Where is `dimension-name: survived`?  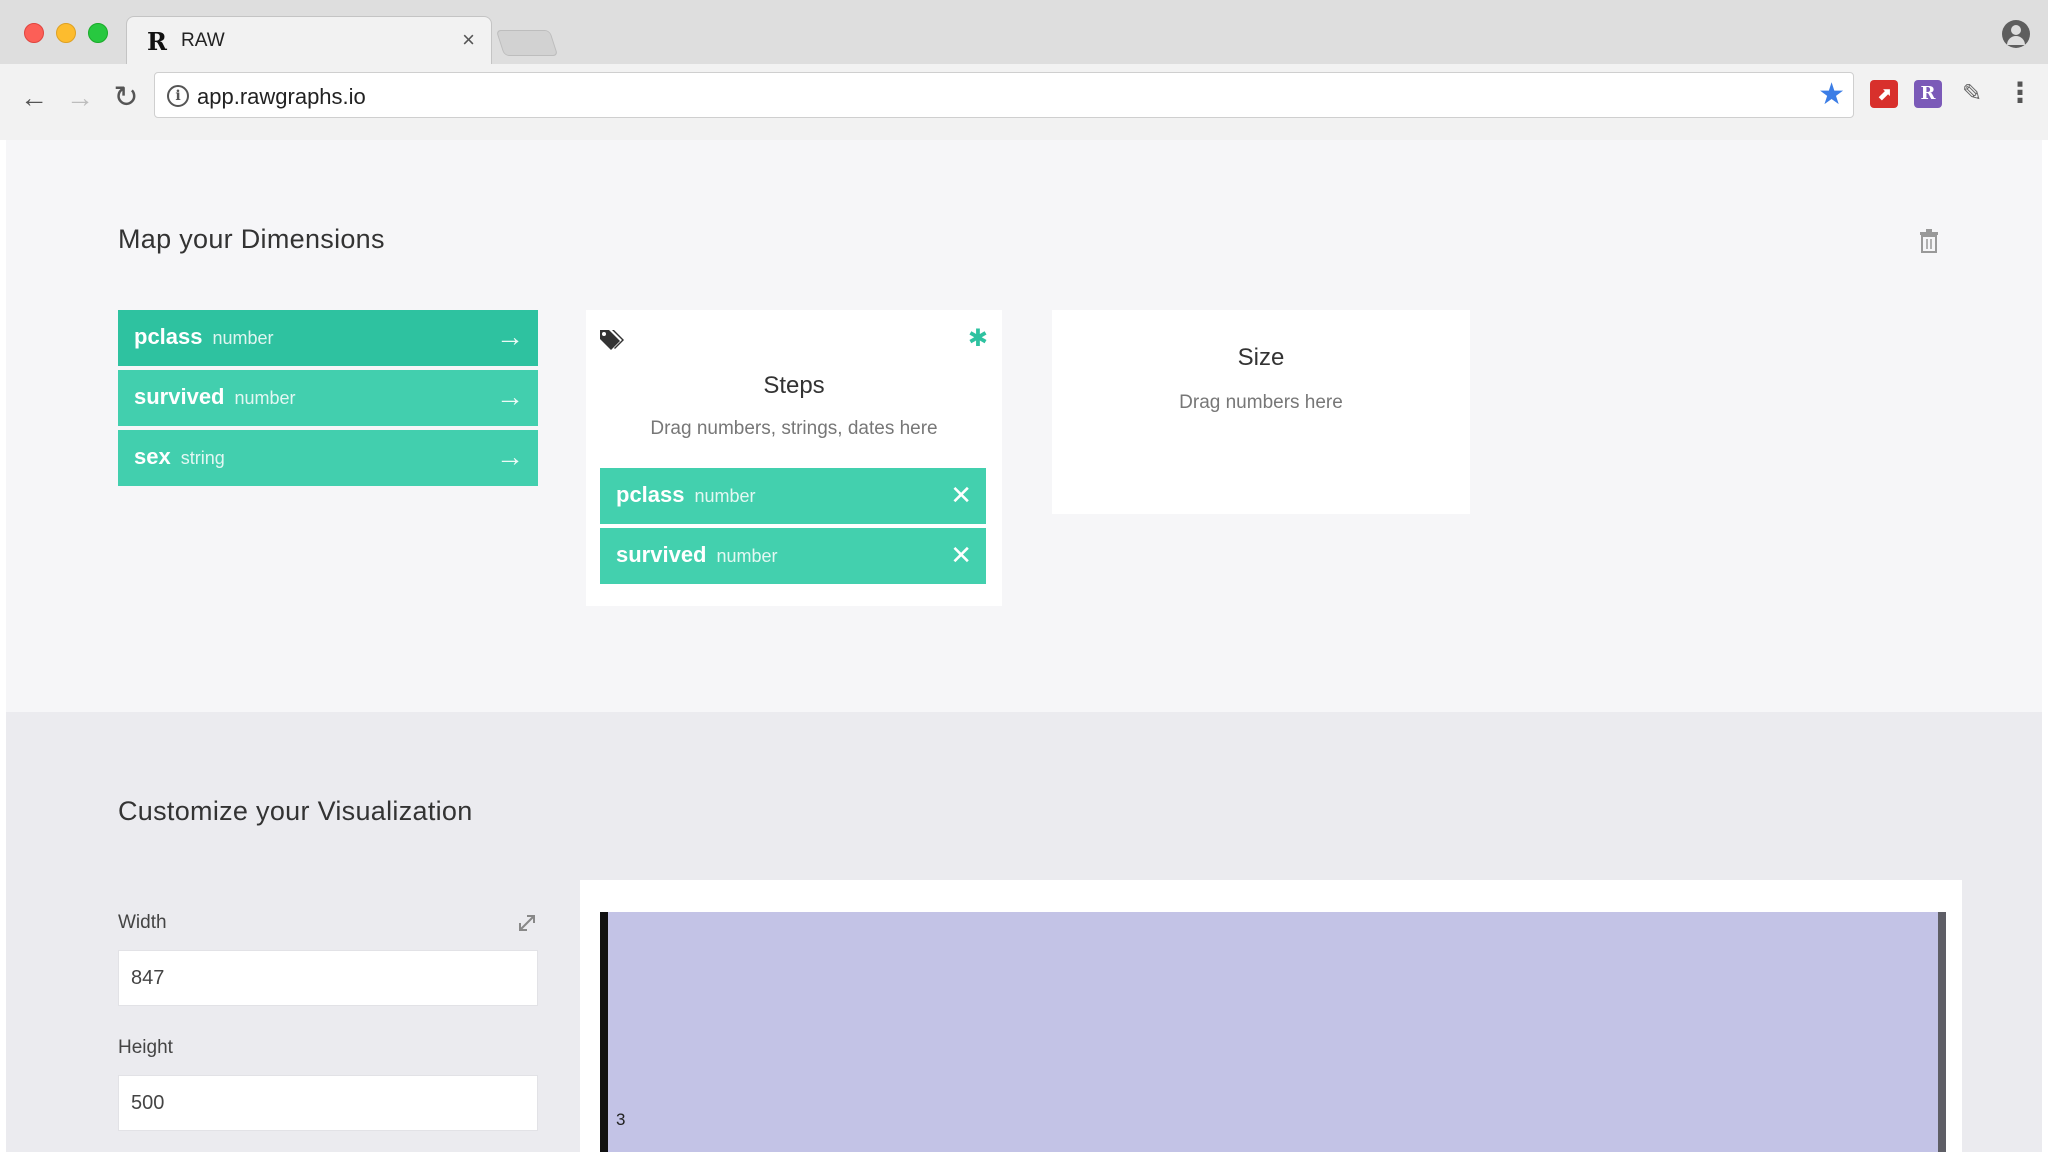
dimension-name: survived is located at coordinates (179, 396).